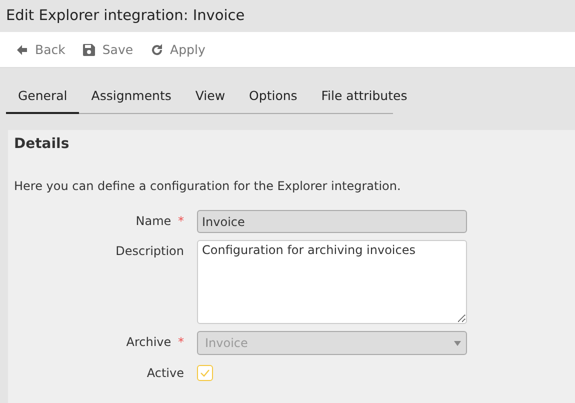 This screenshot has height=403, width=575. What do you see at coordinates (43, 96) in the screenshot?
I see `tab: General` at bounding box center [43, 96].